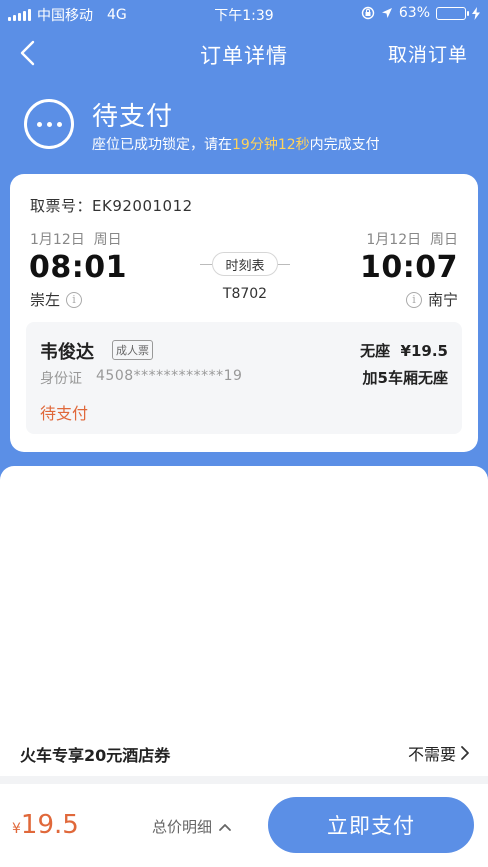 The image size is (488, 867). I want to click on schedule-button: 时刻表, so click(245, 264).